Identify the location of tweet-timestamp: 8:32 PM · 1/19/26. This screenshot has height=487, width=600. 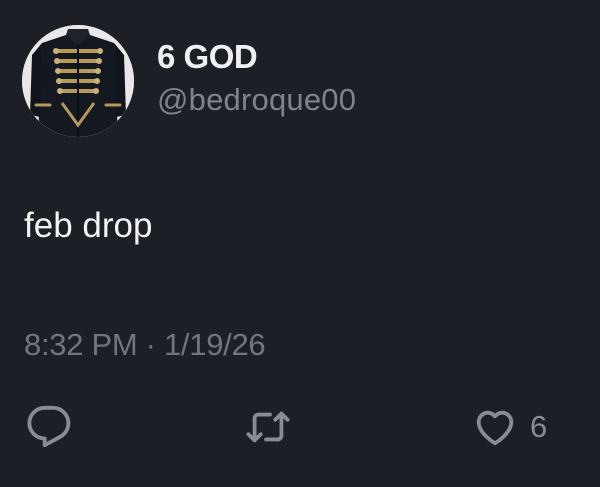
(145, 345).